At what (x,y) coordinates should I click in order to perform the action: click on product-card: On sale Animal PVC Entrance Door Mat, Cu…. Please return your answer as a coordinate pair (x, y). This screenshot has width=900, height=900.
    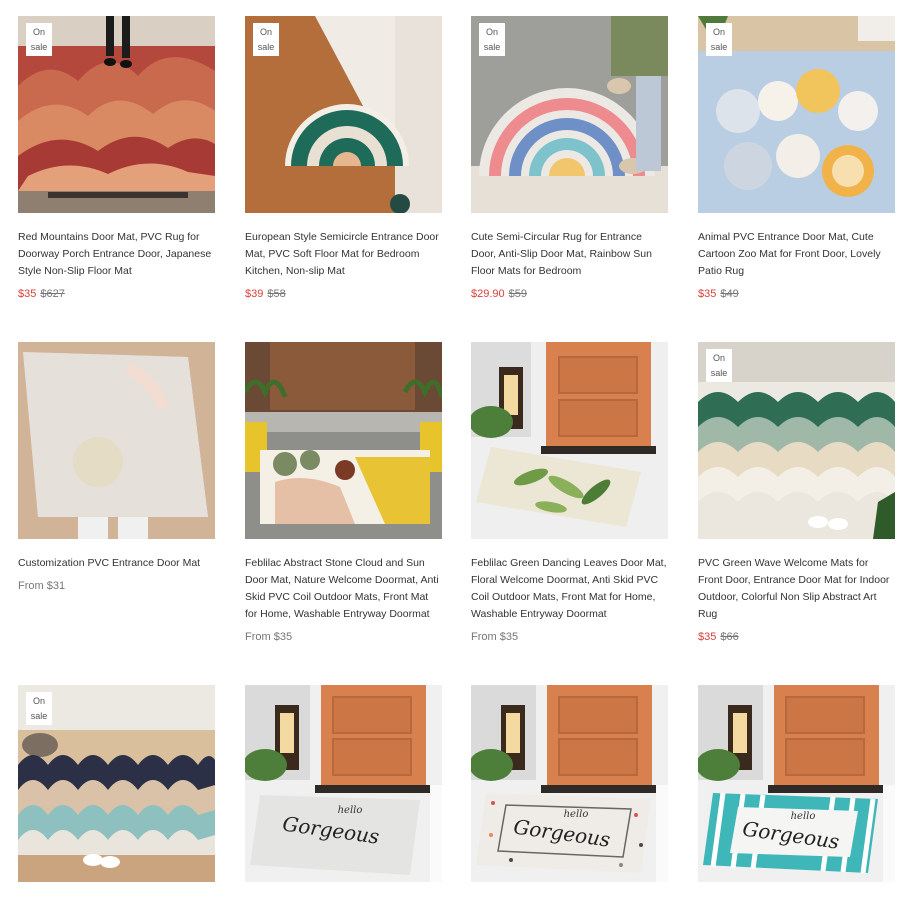
    Looking at the image, I should click on (796, 158).